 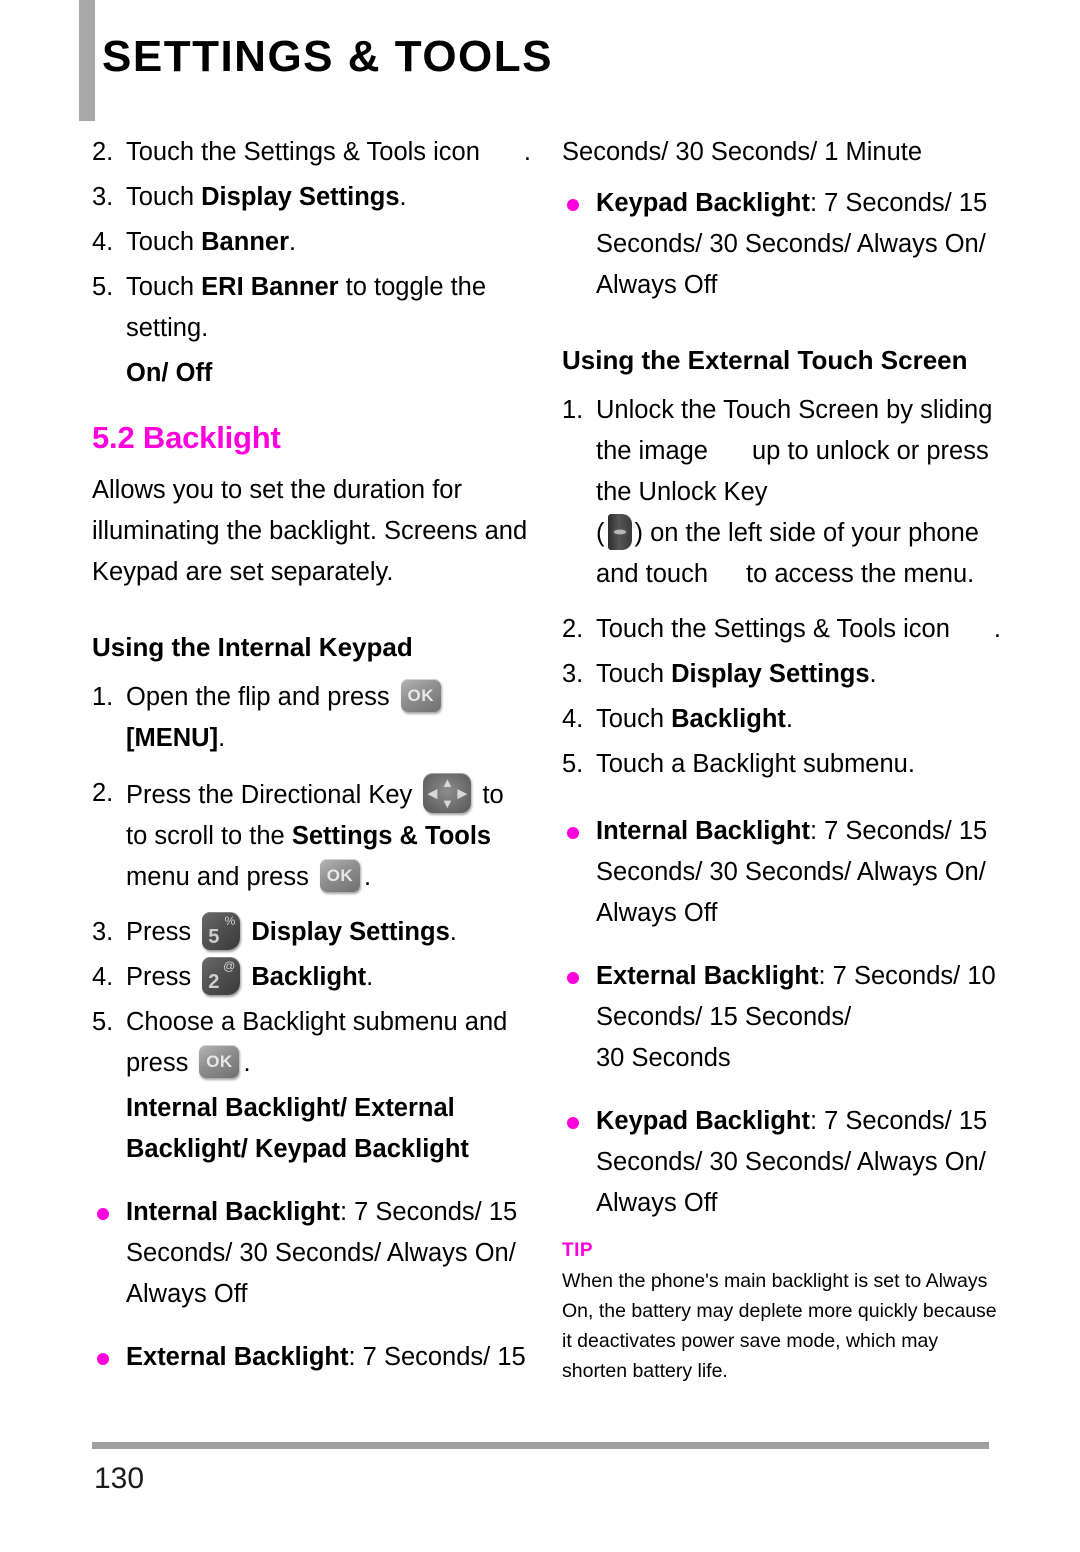 I want to click on page-title: SETTINGS & TOOLS, so click(x=328, y=56).